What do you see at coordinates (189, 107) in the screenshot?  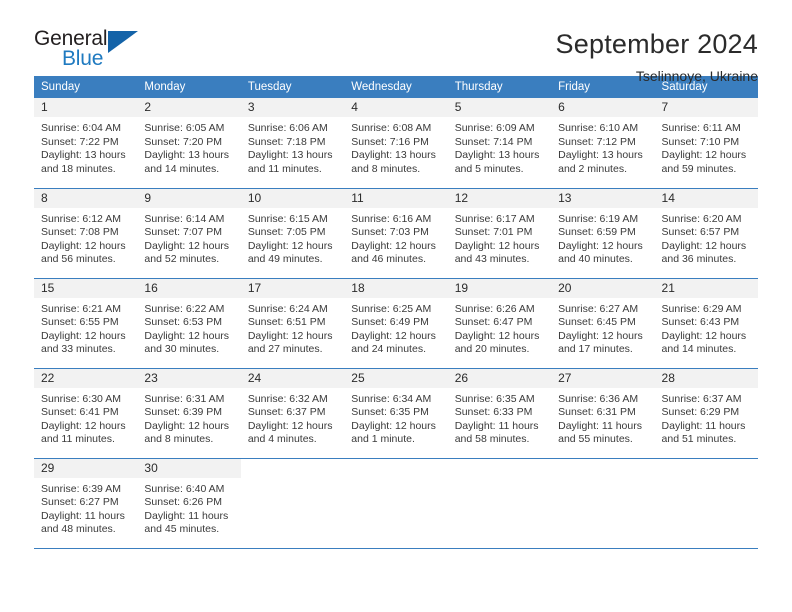 I see `day-number: 2` at bounding box center [189, 107].